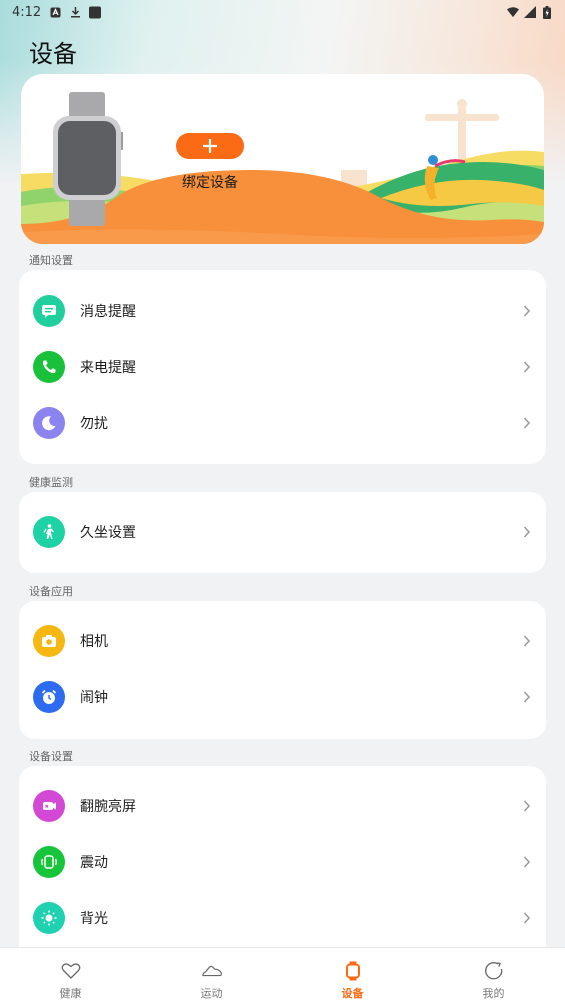  What do you see at coordinates (51, 591) in the screenshot?
I see `section-label-device-apps: 设备应用` at bounding box center [51, 591].